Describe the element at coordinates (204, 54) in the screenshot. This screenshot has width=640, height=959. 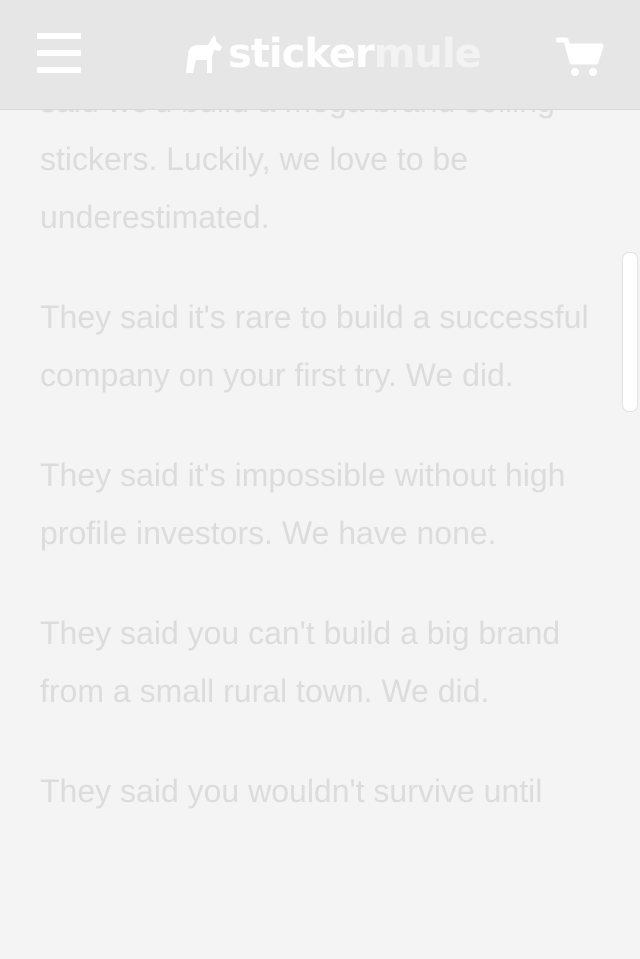
I see `mule-icon` at that location.